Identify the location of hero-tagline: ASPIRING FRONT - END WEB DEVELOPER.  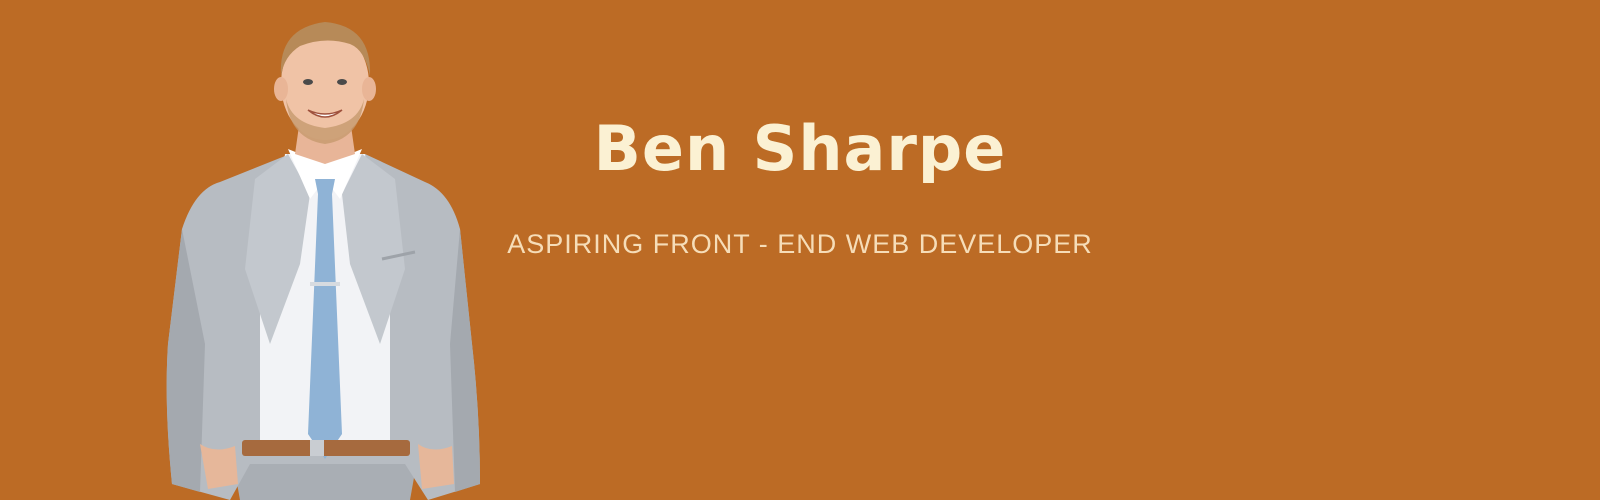
(800, 244).